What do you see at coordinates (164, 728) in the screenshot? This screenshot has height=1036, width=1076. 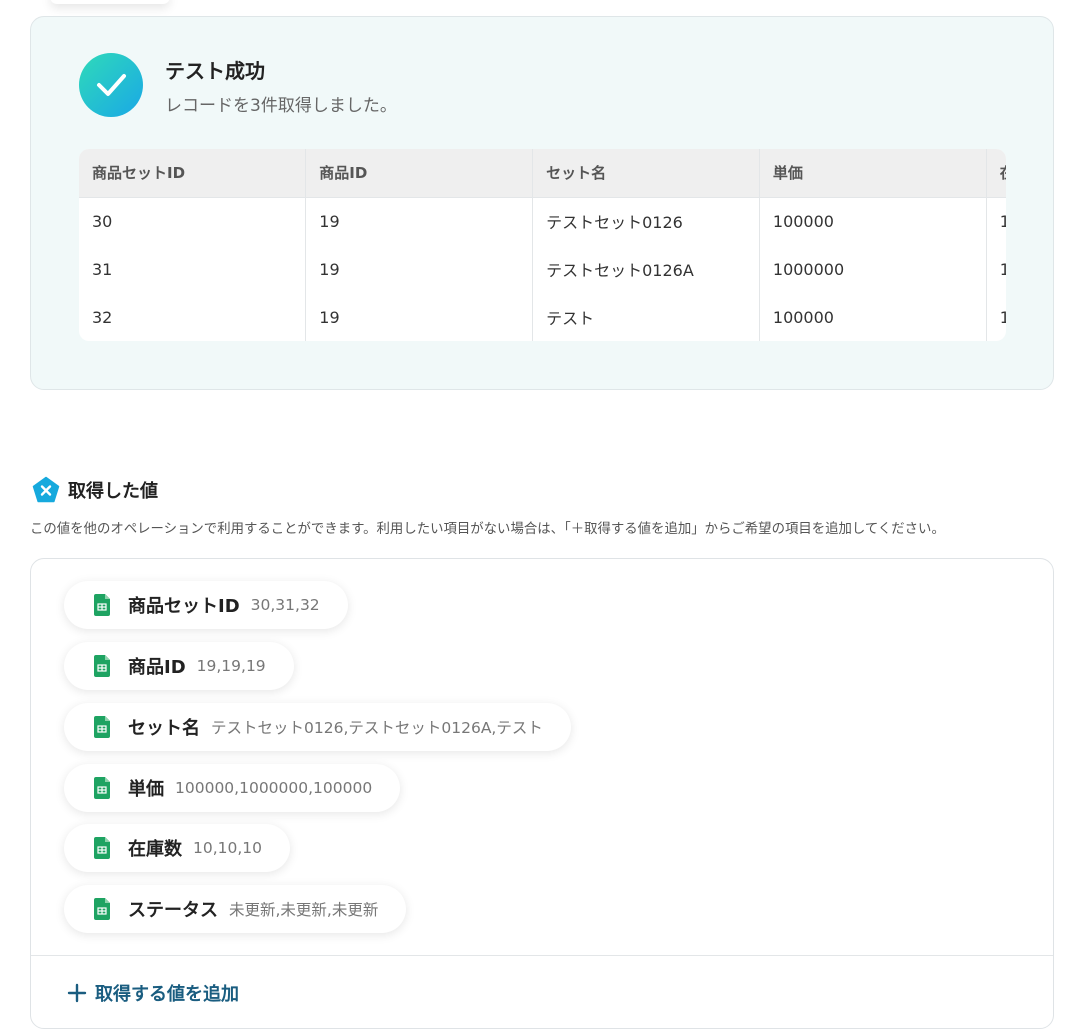 I see `chip-label: セット名` at bounding box center [164, 728].